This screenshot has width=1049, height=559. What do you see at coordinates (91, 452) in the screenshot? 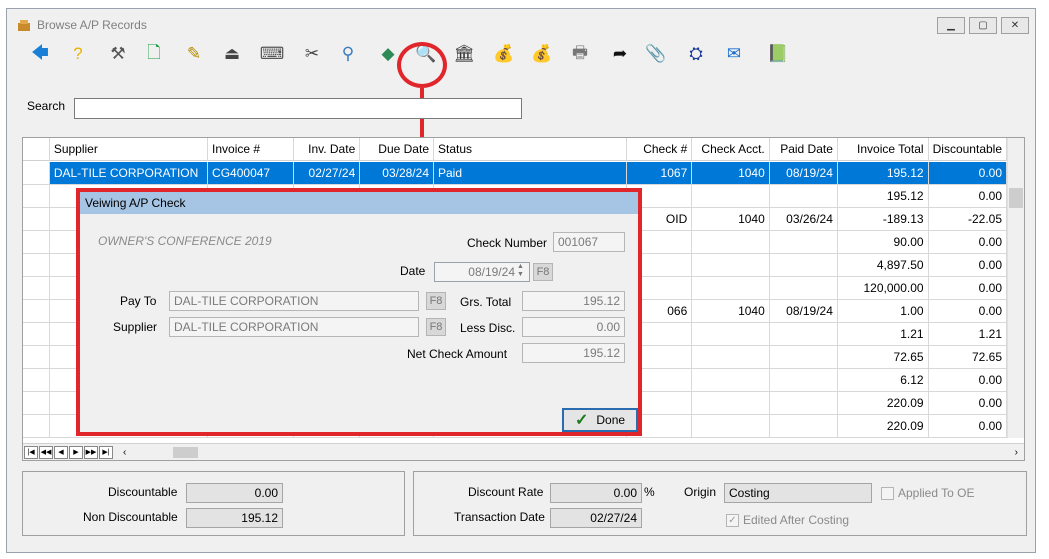
I see `next-page-icon: ▶▶` at bounding box center [91, 452].